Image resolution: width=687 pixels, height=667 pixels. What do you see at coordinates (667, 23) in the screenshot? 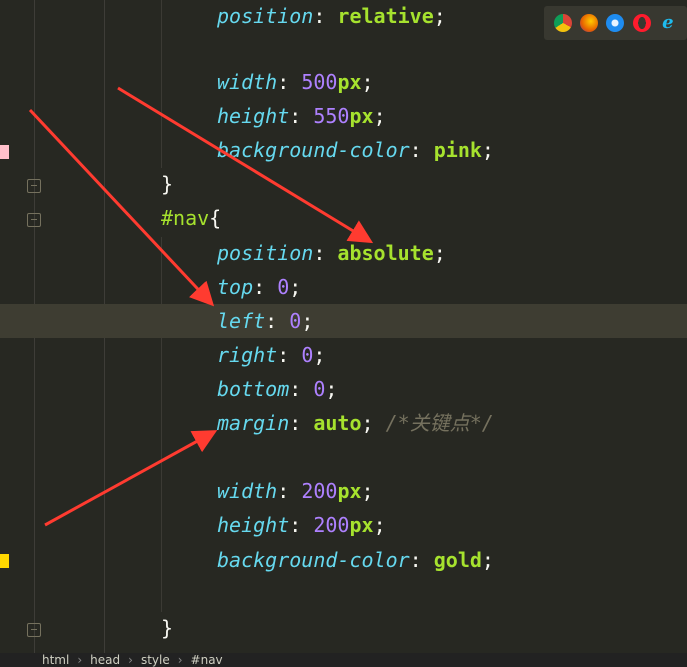
I see `ie-icon: e` at bounding box center [667, 23].